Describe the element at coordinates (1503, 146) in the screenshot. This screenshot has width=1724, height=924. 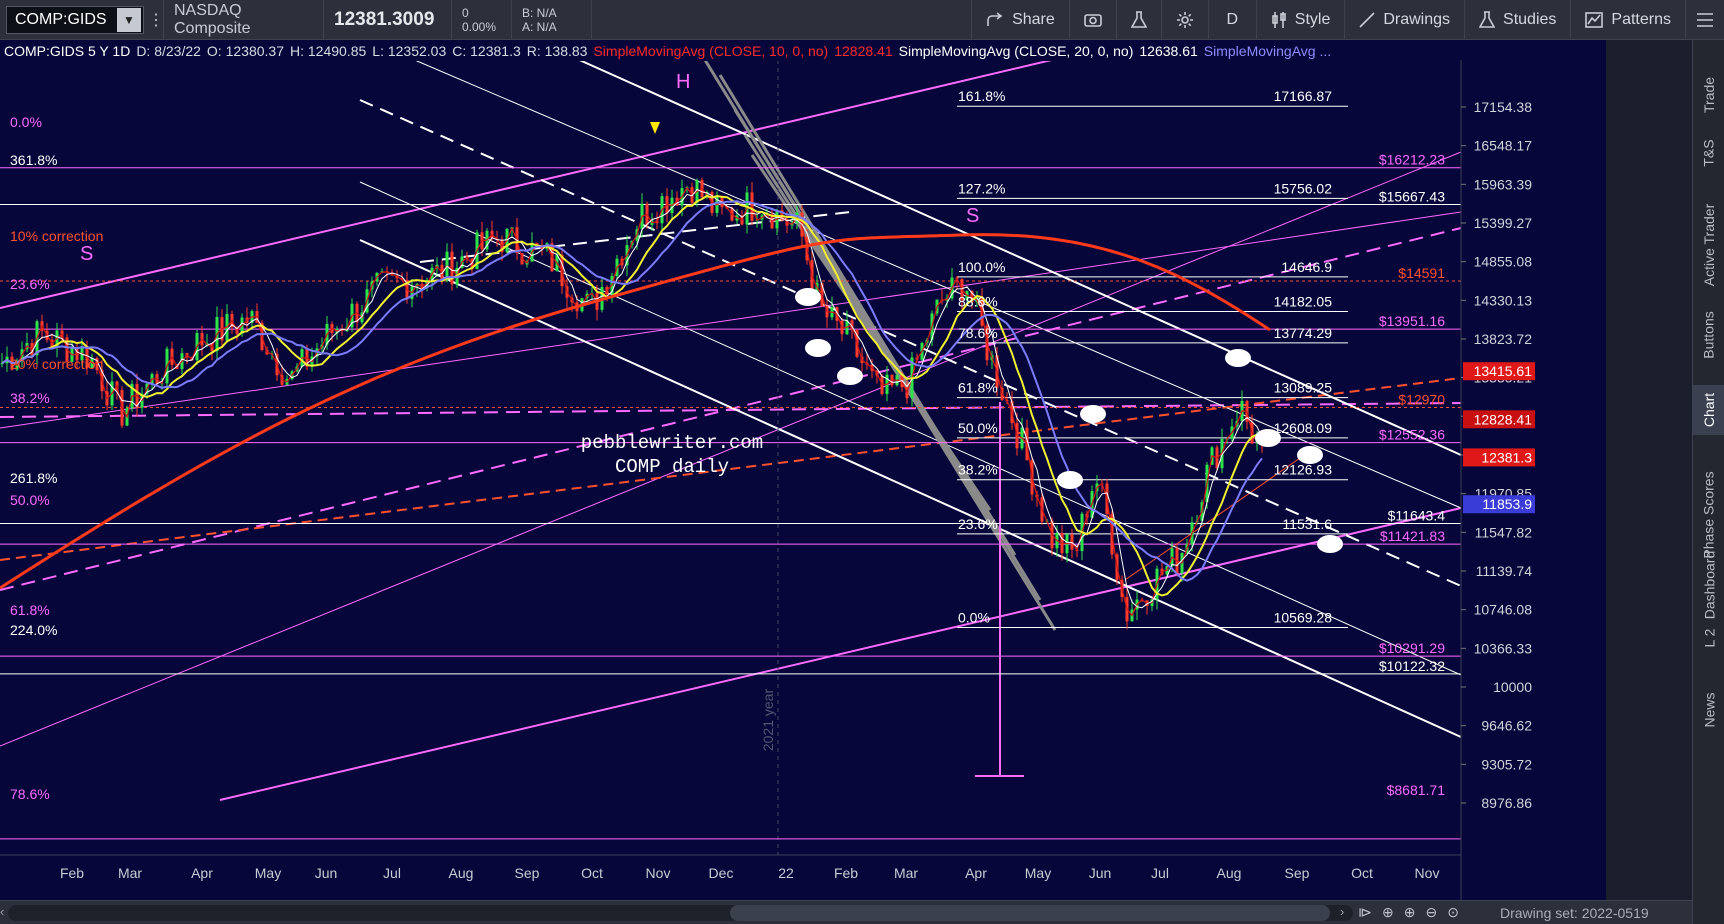
I see `price-tick-label: 16548.17` at that location.